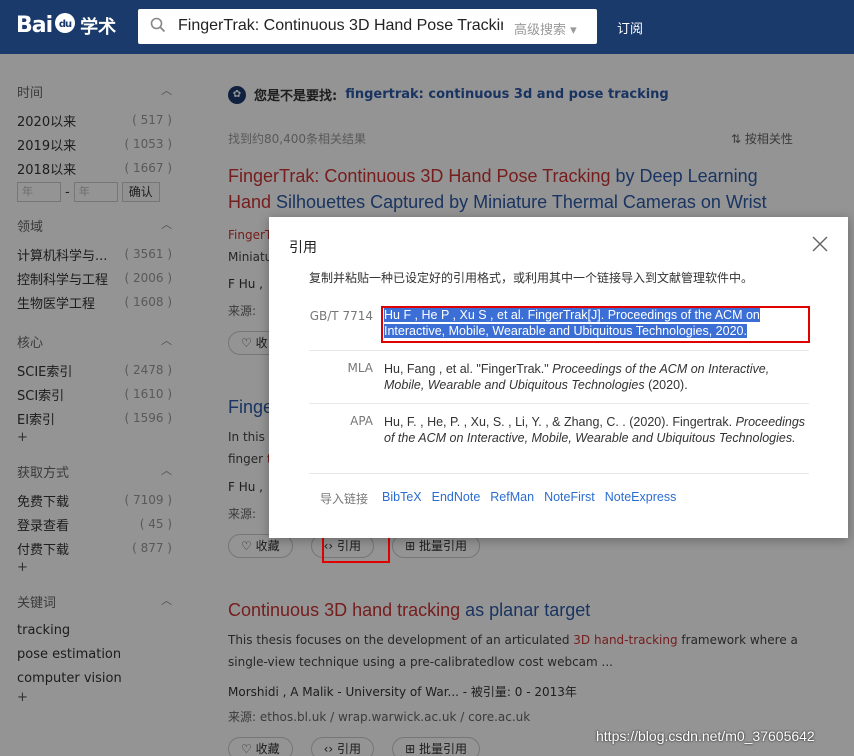 The height and width of the screenshot is (756, 854). Describe the element at coordinates (705, 736) in the screenshot. I see `watermark: https://blog.csdn.net/m0_37605642` at that location.